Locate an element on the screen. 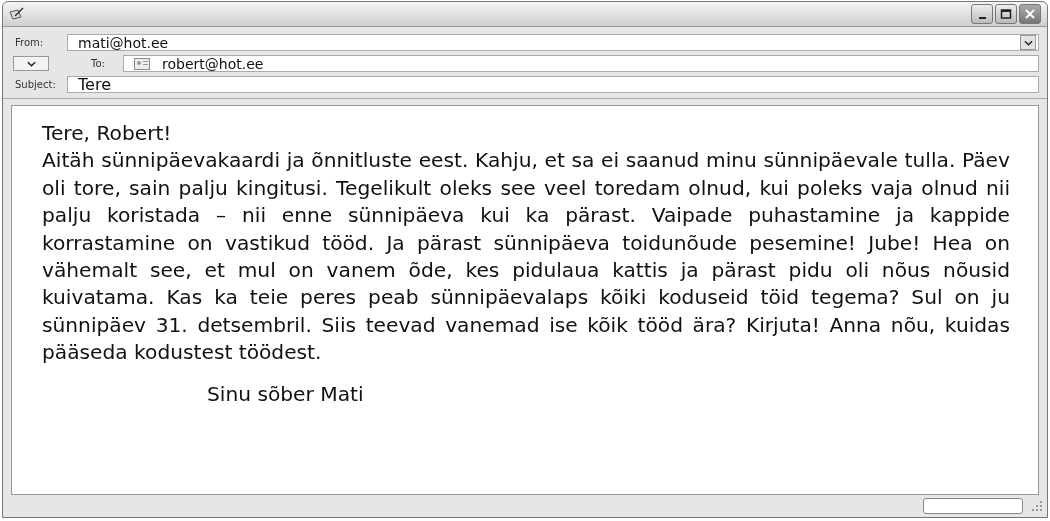  from-field: mati@hot.ee is located at coordinates (553, 42).